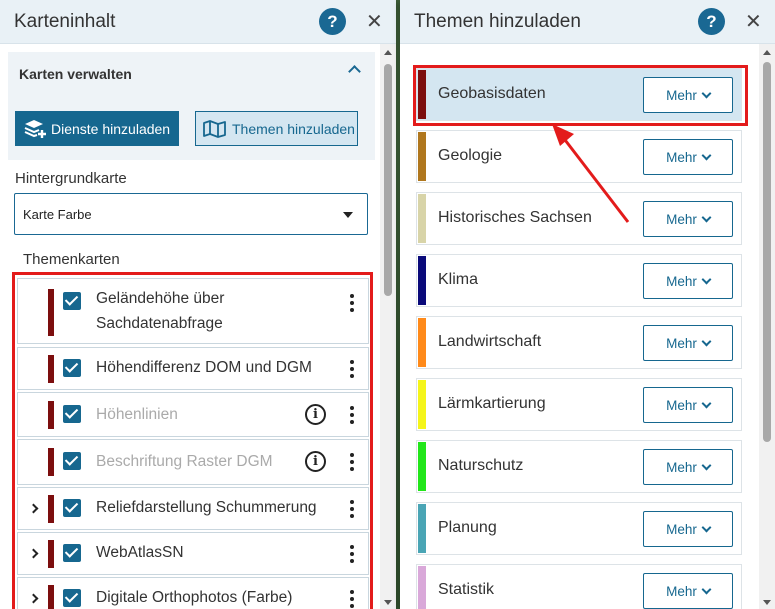  What do you see at coordinates (458, 279) in the screenshot?
I see `theme-name: Klima` at bounding box center [458, 279].